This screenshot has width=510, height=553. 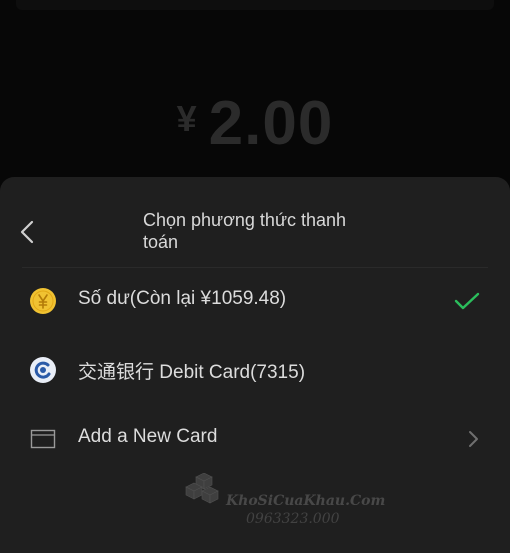 I want to click on card-icon, so click(x=43, y=439).